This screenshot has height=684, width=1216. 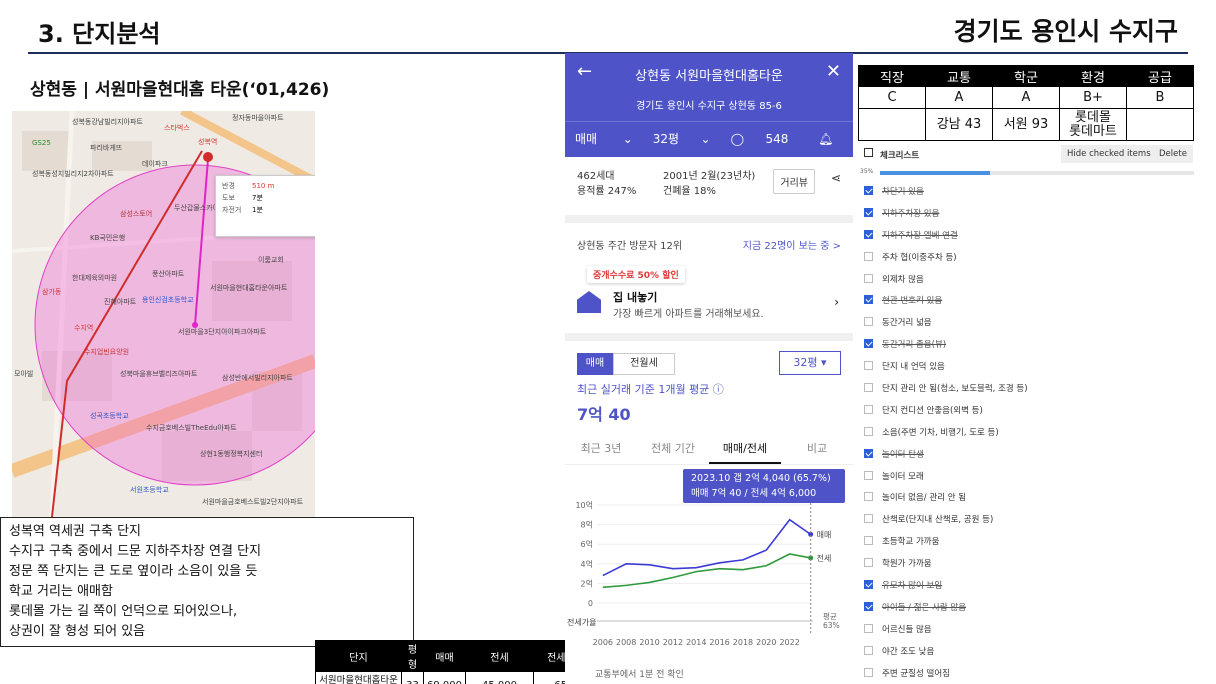 I want to click on built-date: 2001년 2월(23년차), so click(x=709, y=176).